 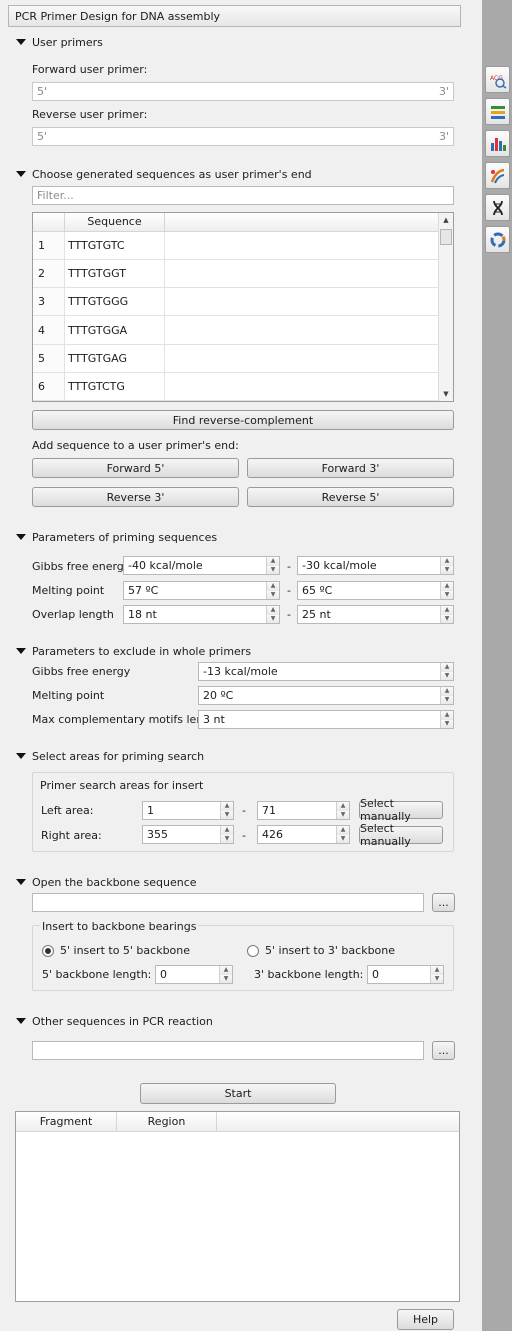 What do you see at coordinates (375, 614) in the screenshot?
I see `overlap-max-spinbox: 25 nt ▲ ▼` at bounding box center [375, 614].